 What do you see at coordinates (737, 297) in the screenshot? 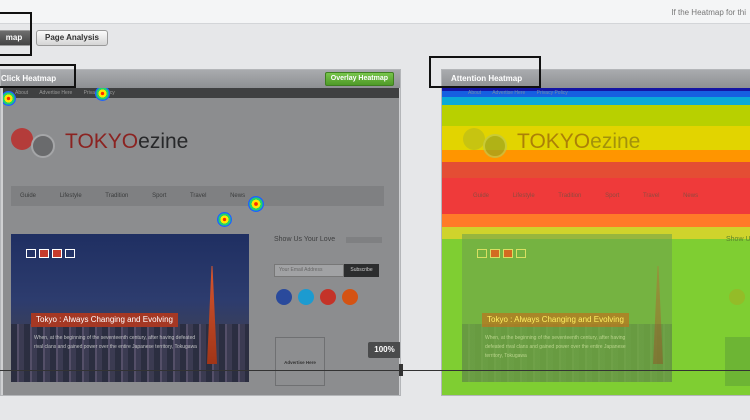
I see `social-icon` at bounding box center [737, 297].